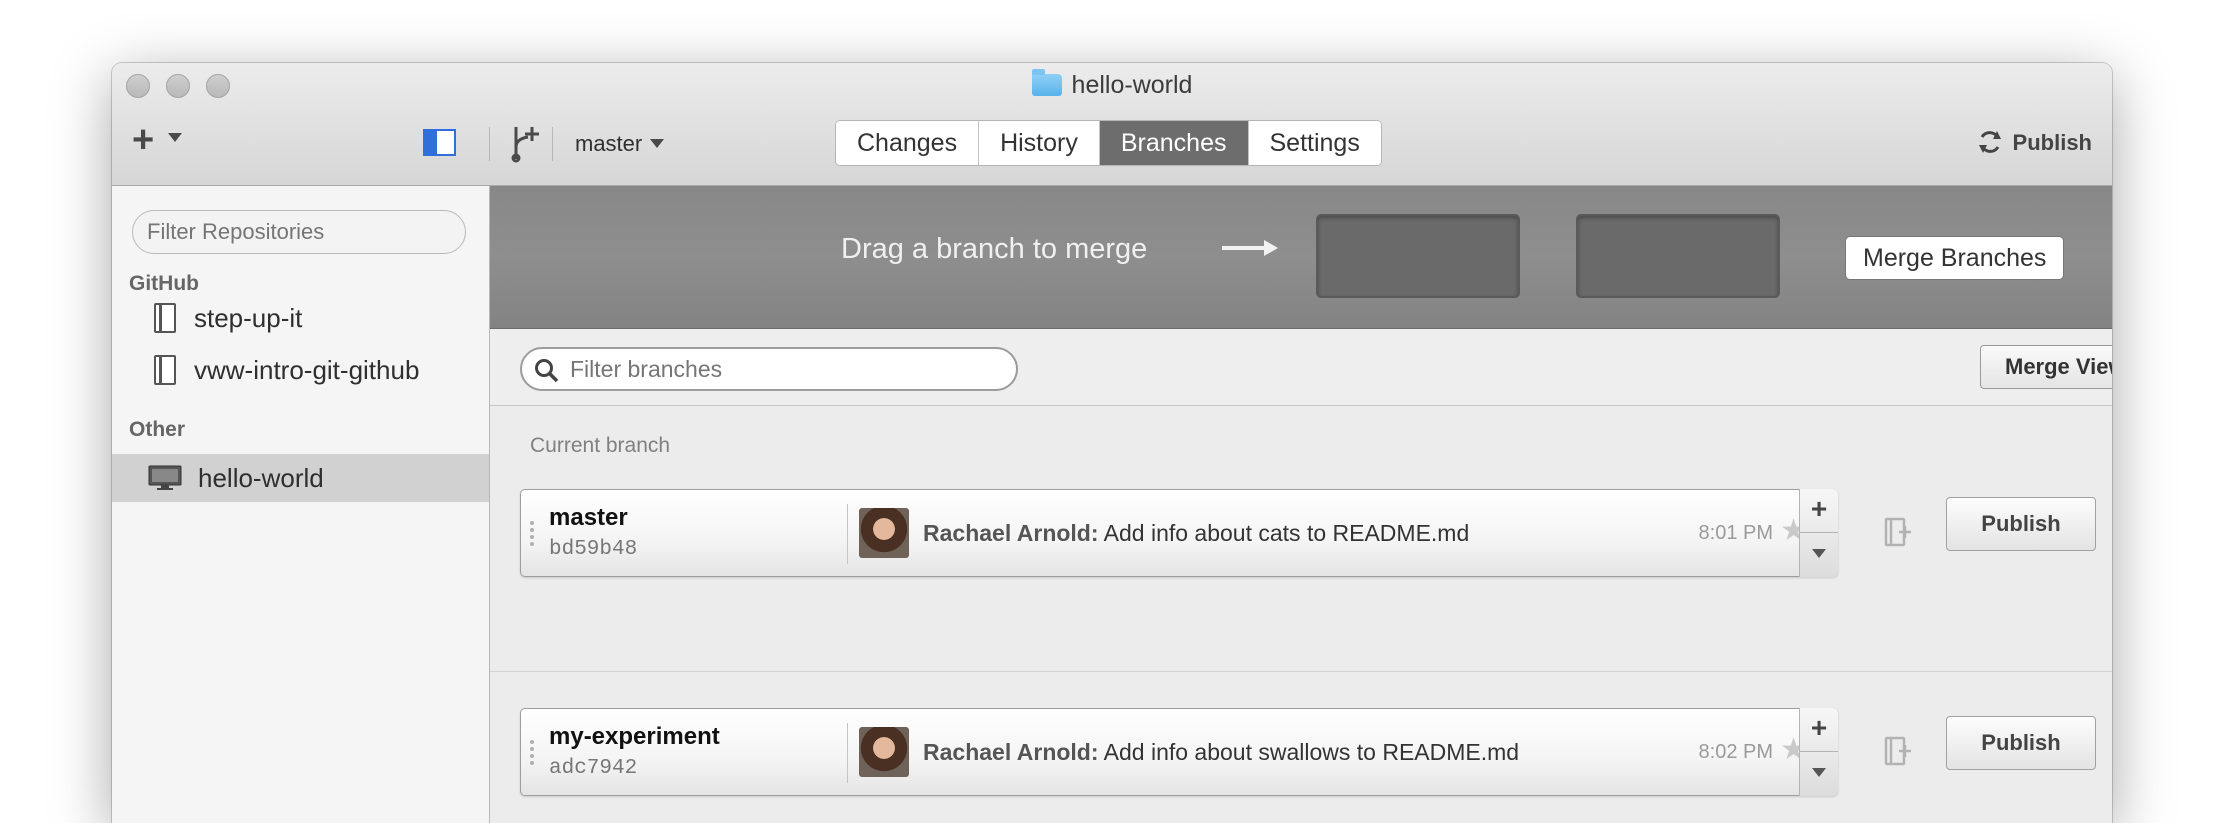 This screenshot has width=2224, height=823. What do you see at coordinates (547, 371) in the screenshot?
I see `search-icon` at bounding box center [547, 371].